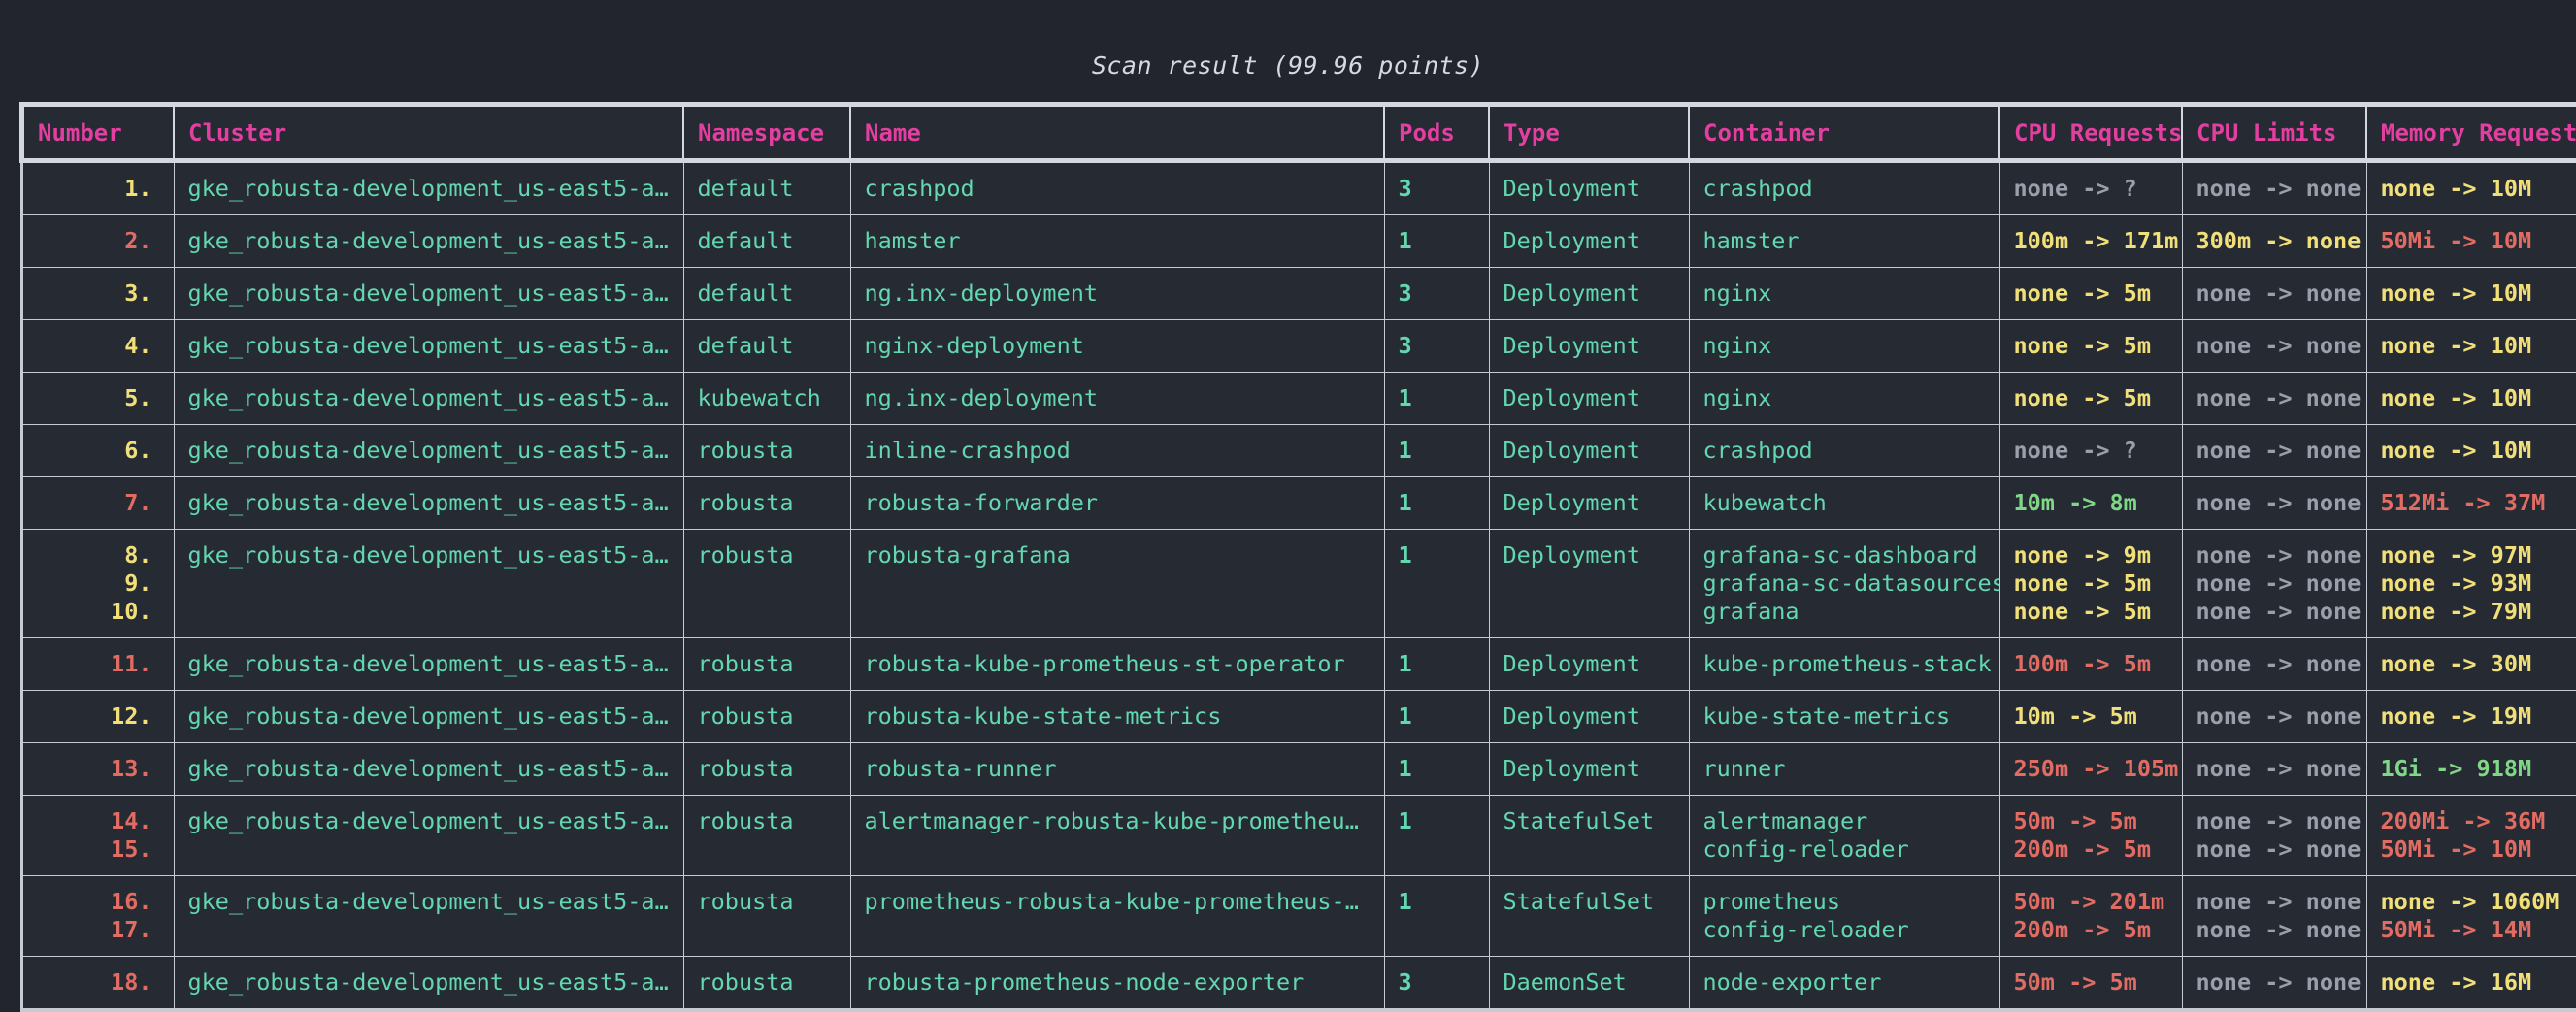 Image resolution: width=2576 pixels, height=1012 pixels. What do you see at coordinates (1117, 451) in the screenshot?
I see `cell-name: inline-crashpod` at bounding box center [1117, 451].